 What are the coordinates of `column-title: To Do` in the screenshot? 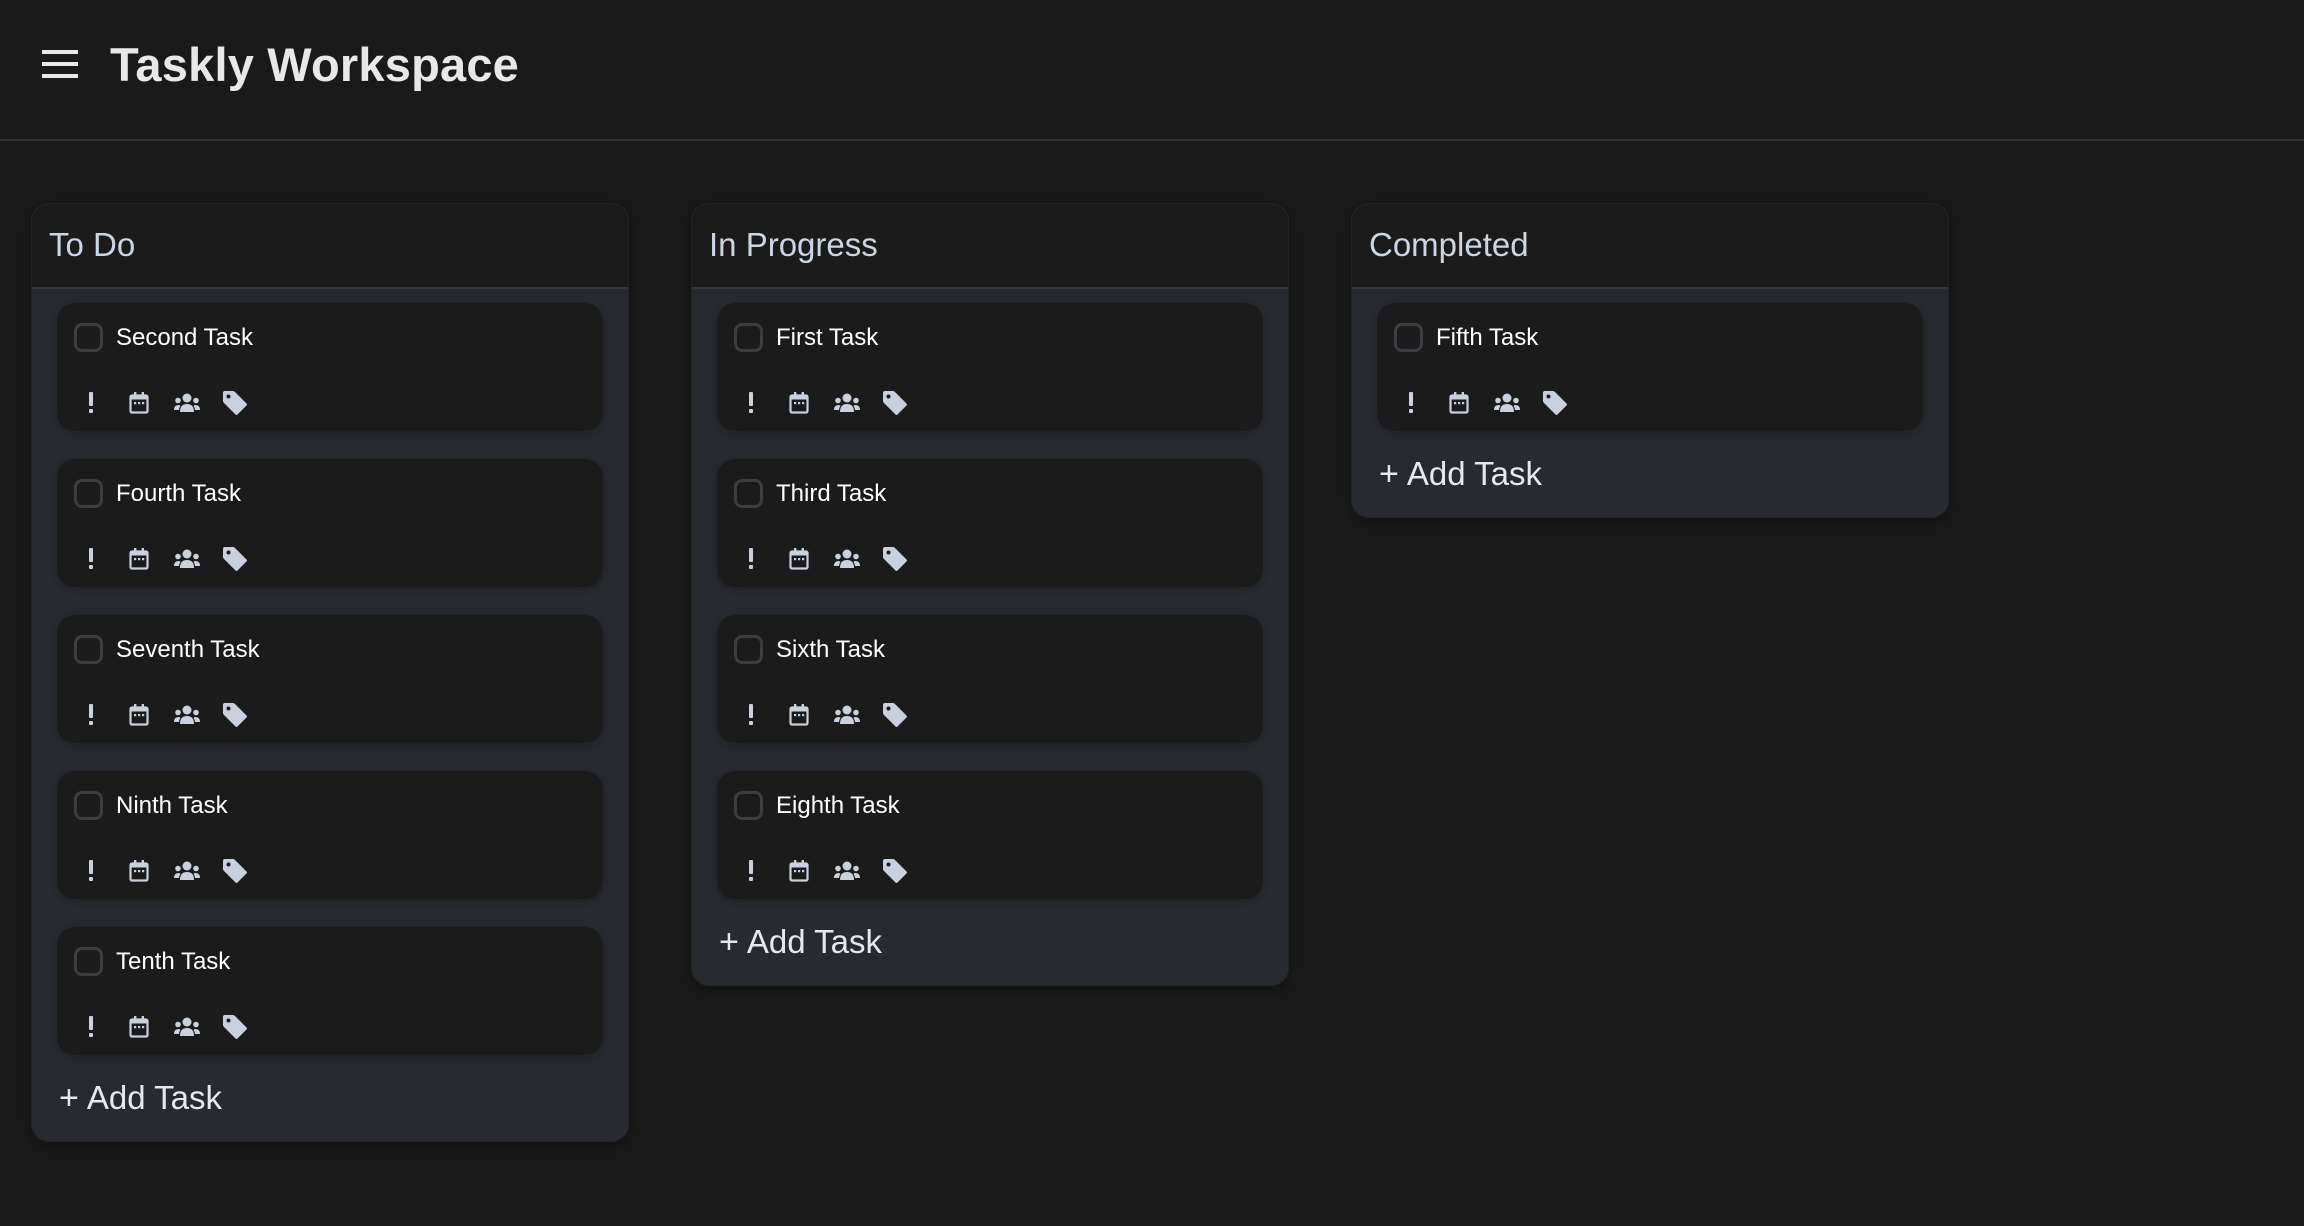 It's located at (92, 244).